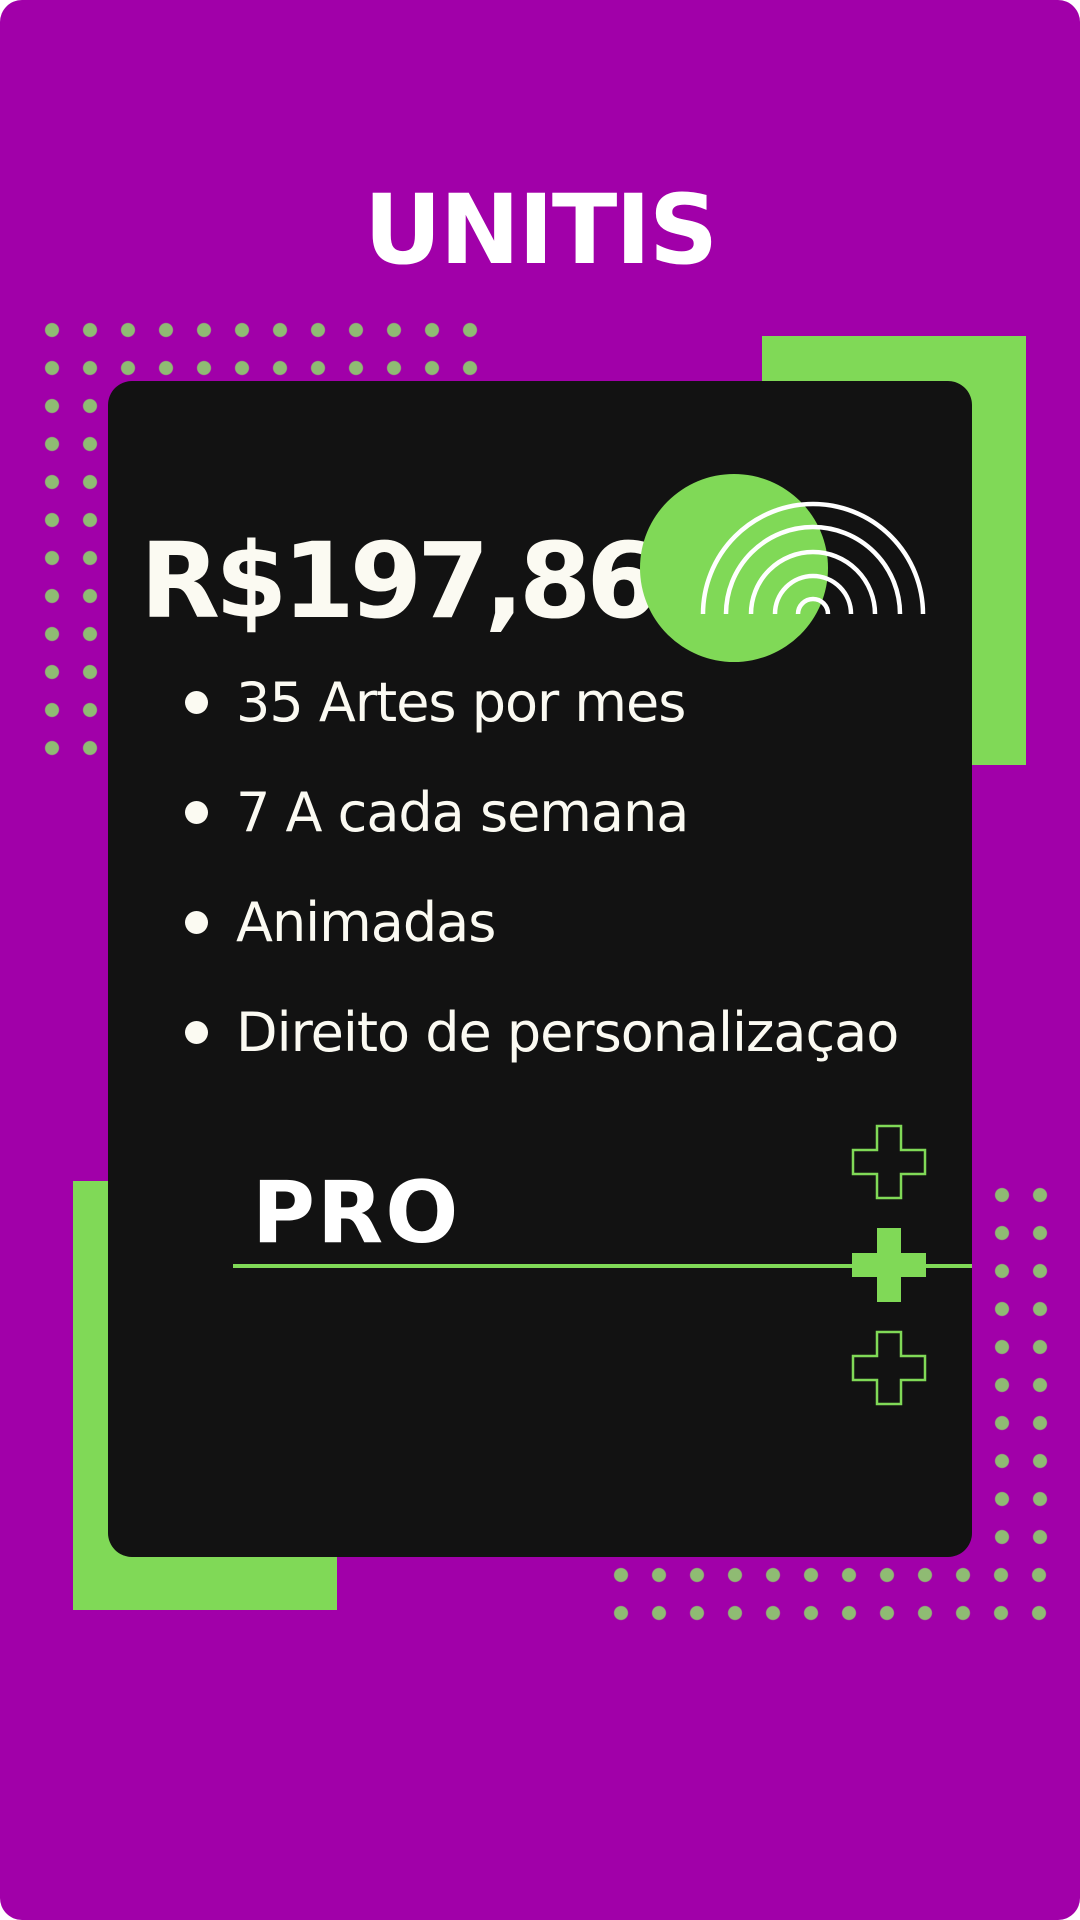  Describe the element at coordinates (356, 1213) in the screenshot. I see `plan-name: PRO` at that location.